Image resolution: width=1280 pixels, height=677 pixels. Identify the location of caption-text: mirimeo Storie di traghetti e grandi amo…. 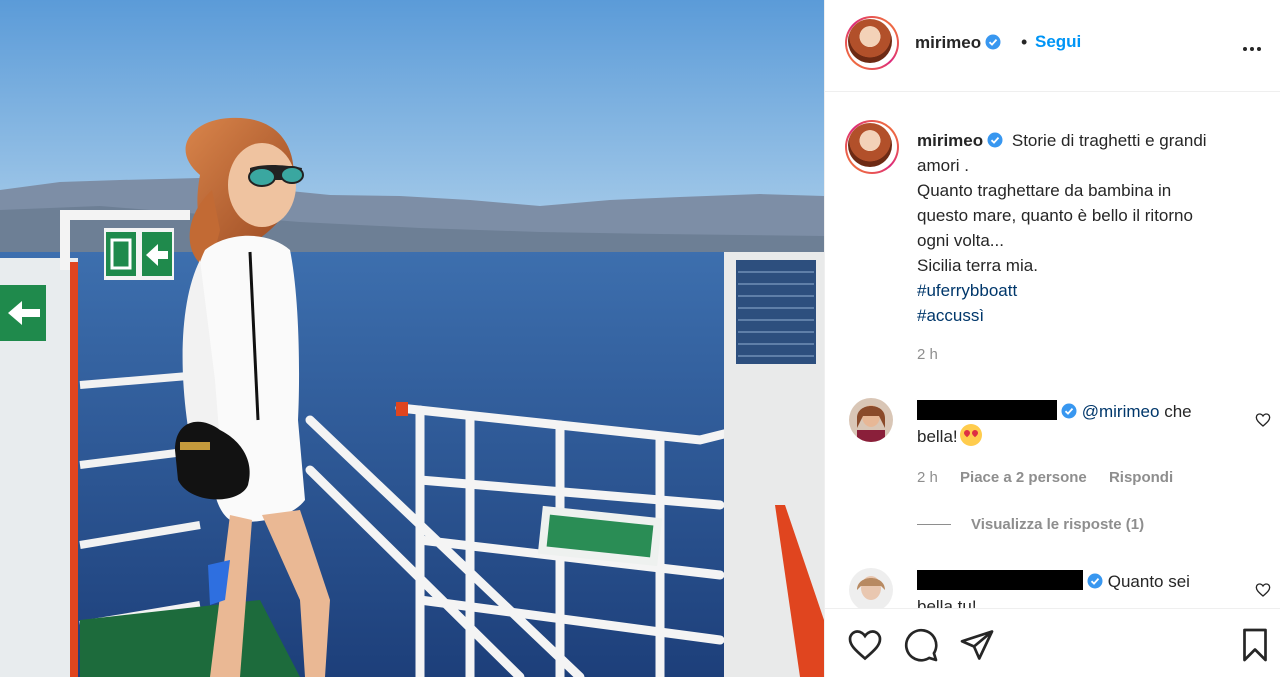
(1092, 228).